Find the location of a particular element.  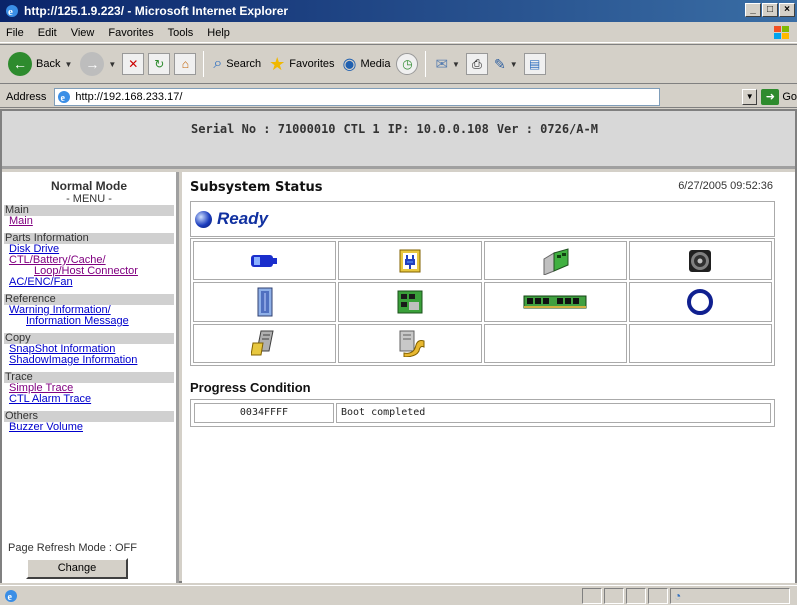

menu-help: Help is located at coordinates (218, 33).